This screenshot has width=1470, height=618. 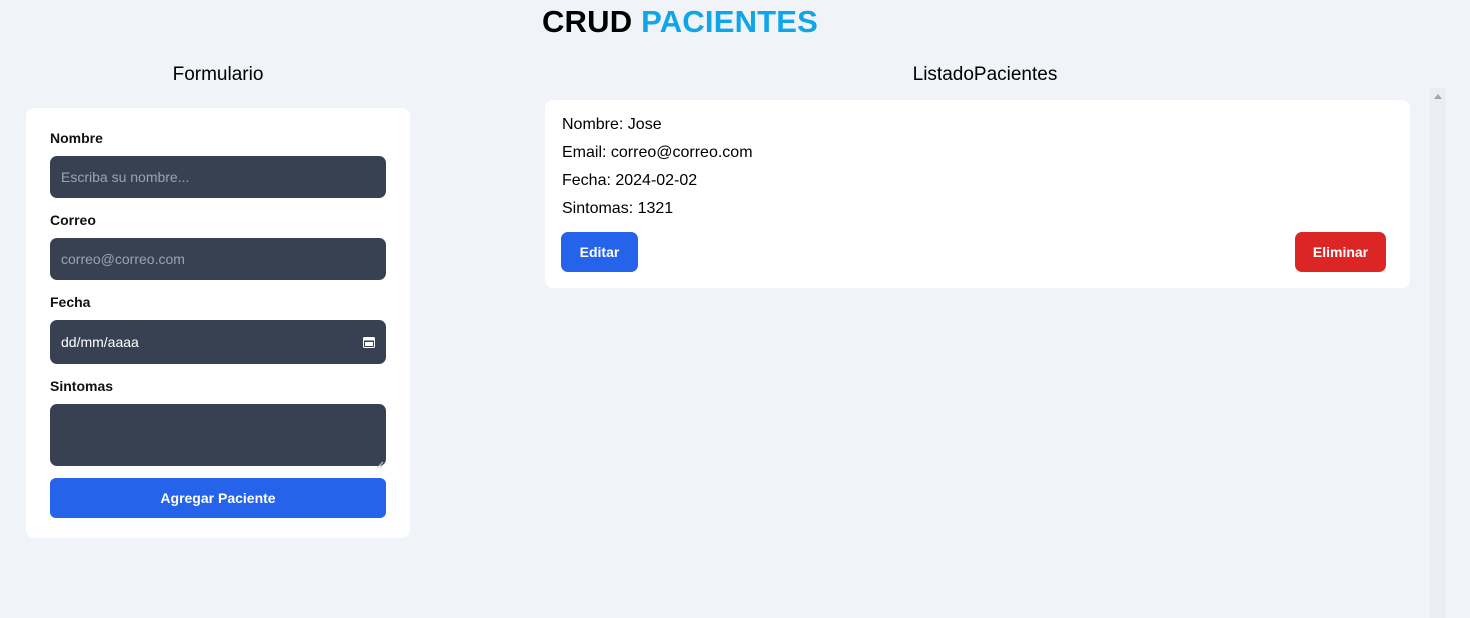 I want to click on nombre-label: Nombre, so click(x=76, y=138).